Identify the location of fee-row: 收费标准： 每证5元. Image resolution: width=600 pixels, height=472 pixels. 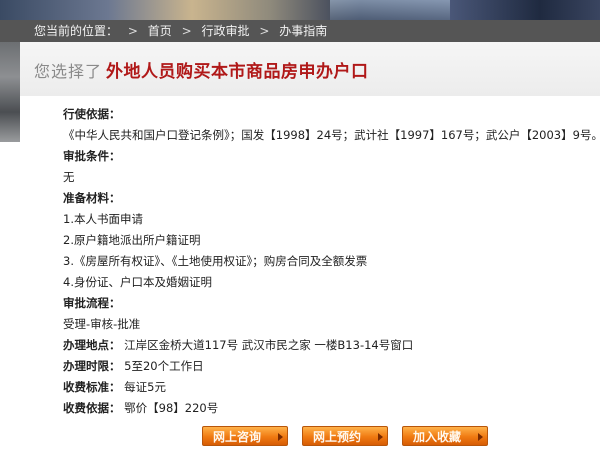
(328, 387).